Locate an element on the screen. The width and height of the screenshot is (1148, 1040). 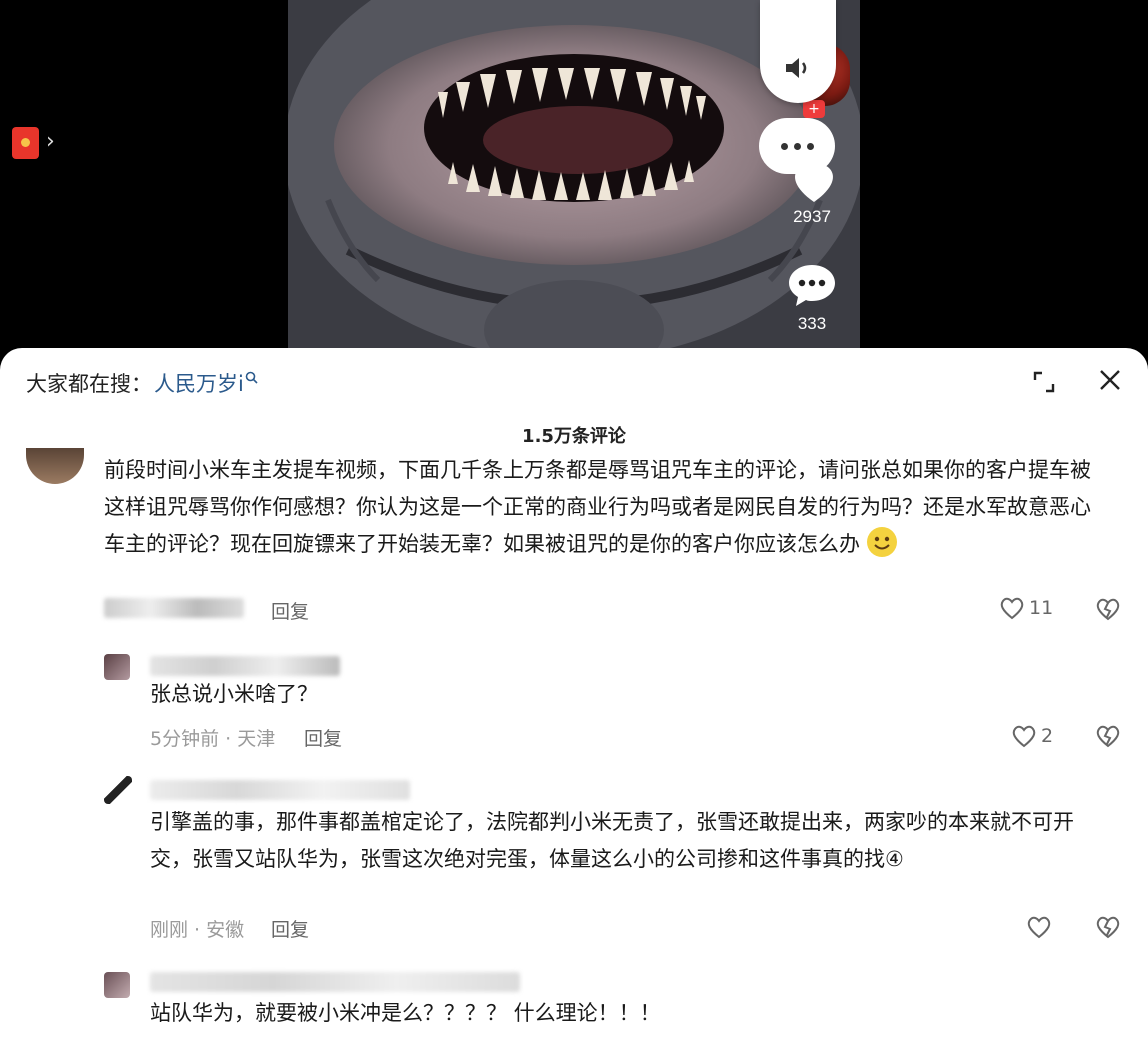
like-button is located at coordinates (1041, 927).